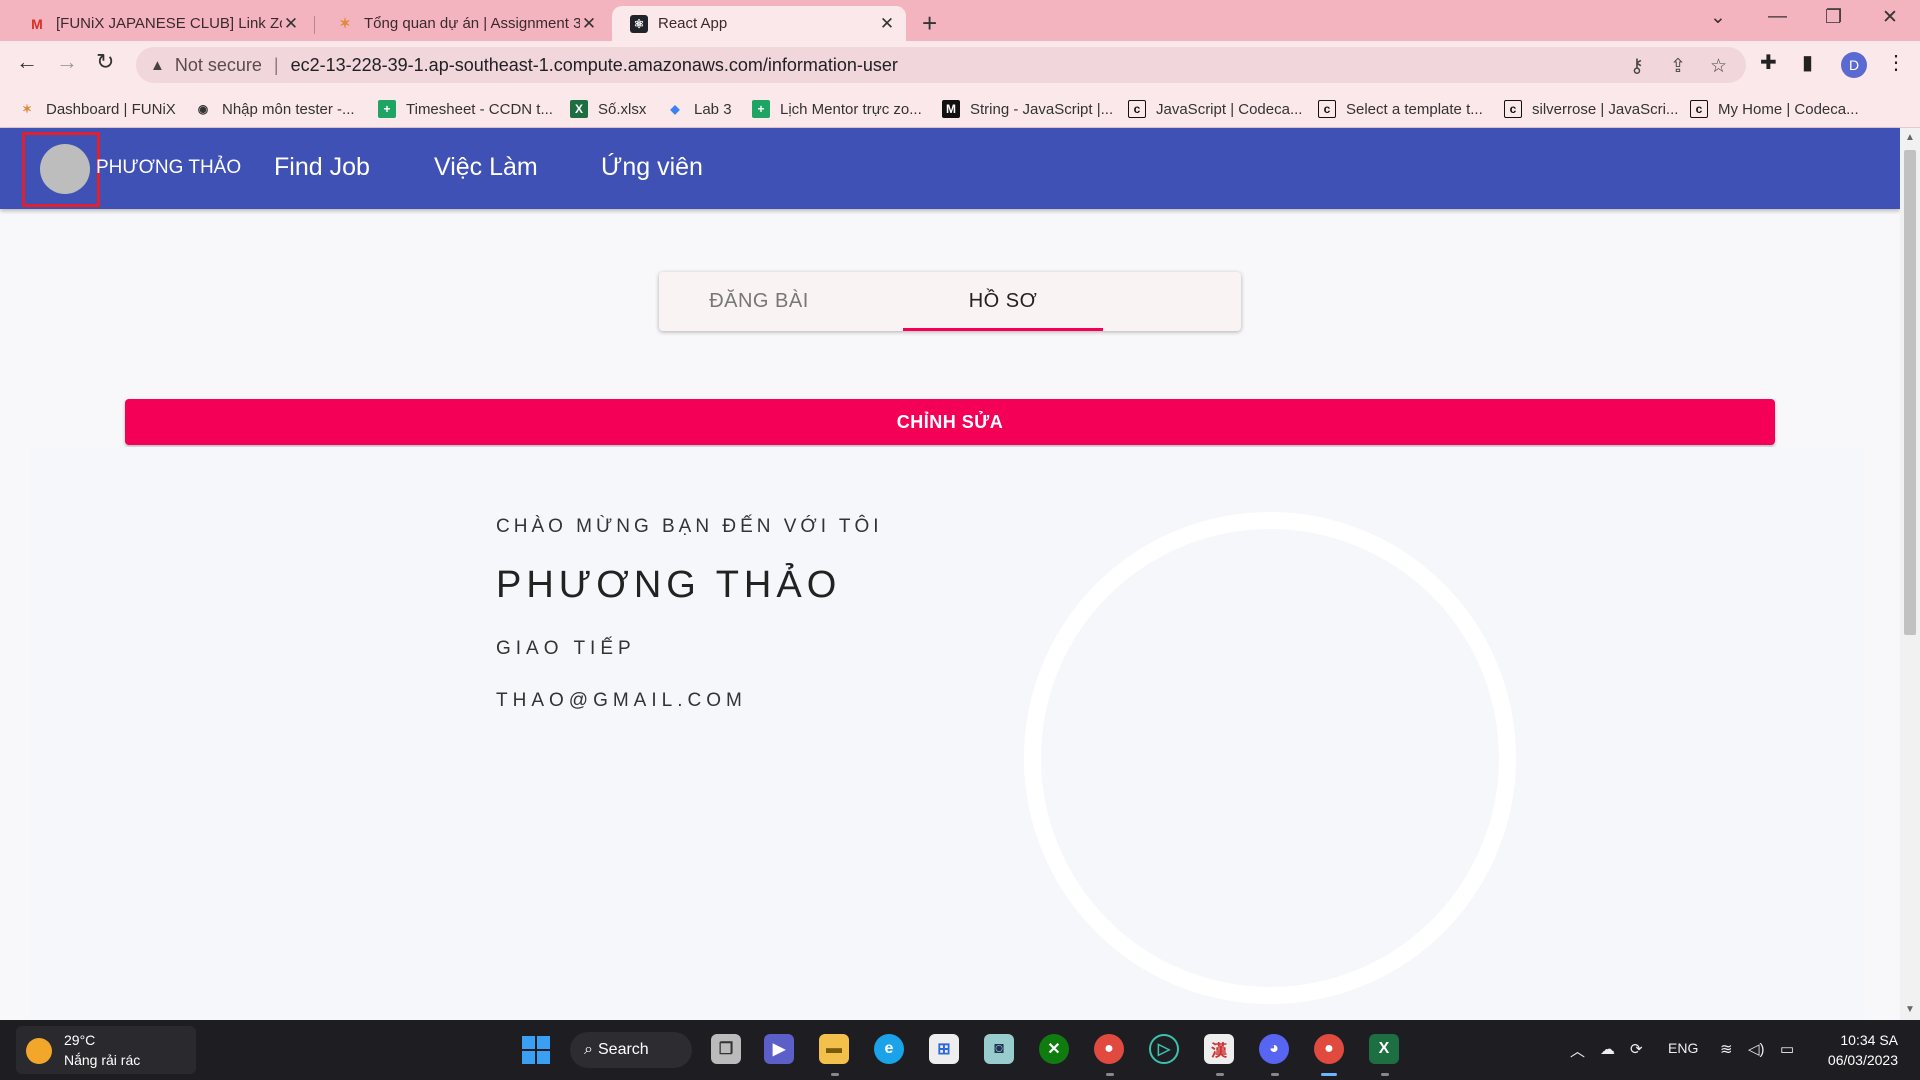 This screenshot has height=1080, width=1920. I want to click on tab-search-icon: ⌄, so click(1718, 17).